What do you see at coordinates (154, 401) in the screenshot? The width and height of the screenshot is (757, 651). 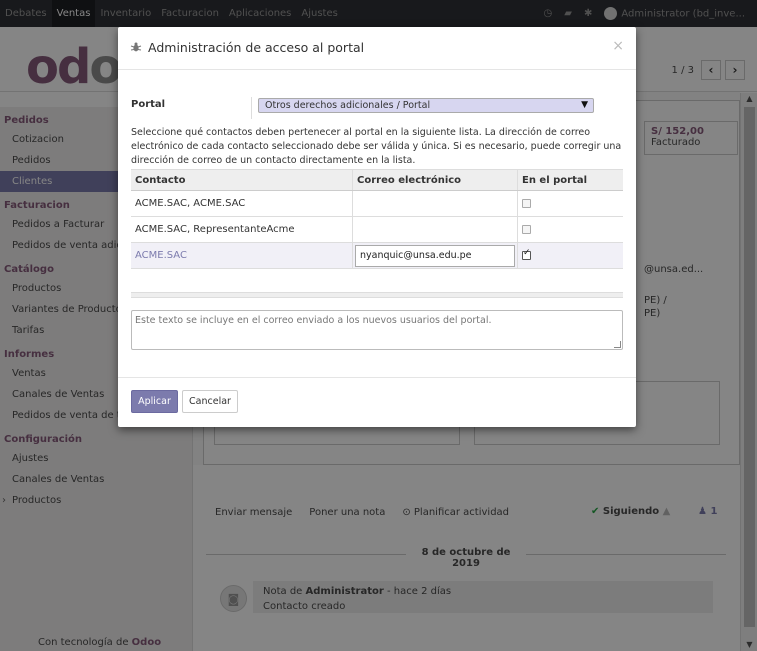 I see `apply-button: Aplicar` at bounding box center [154, 401].